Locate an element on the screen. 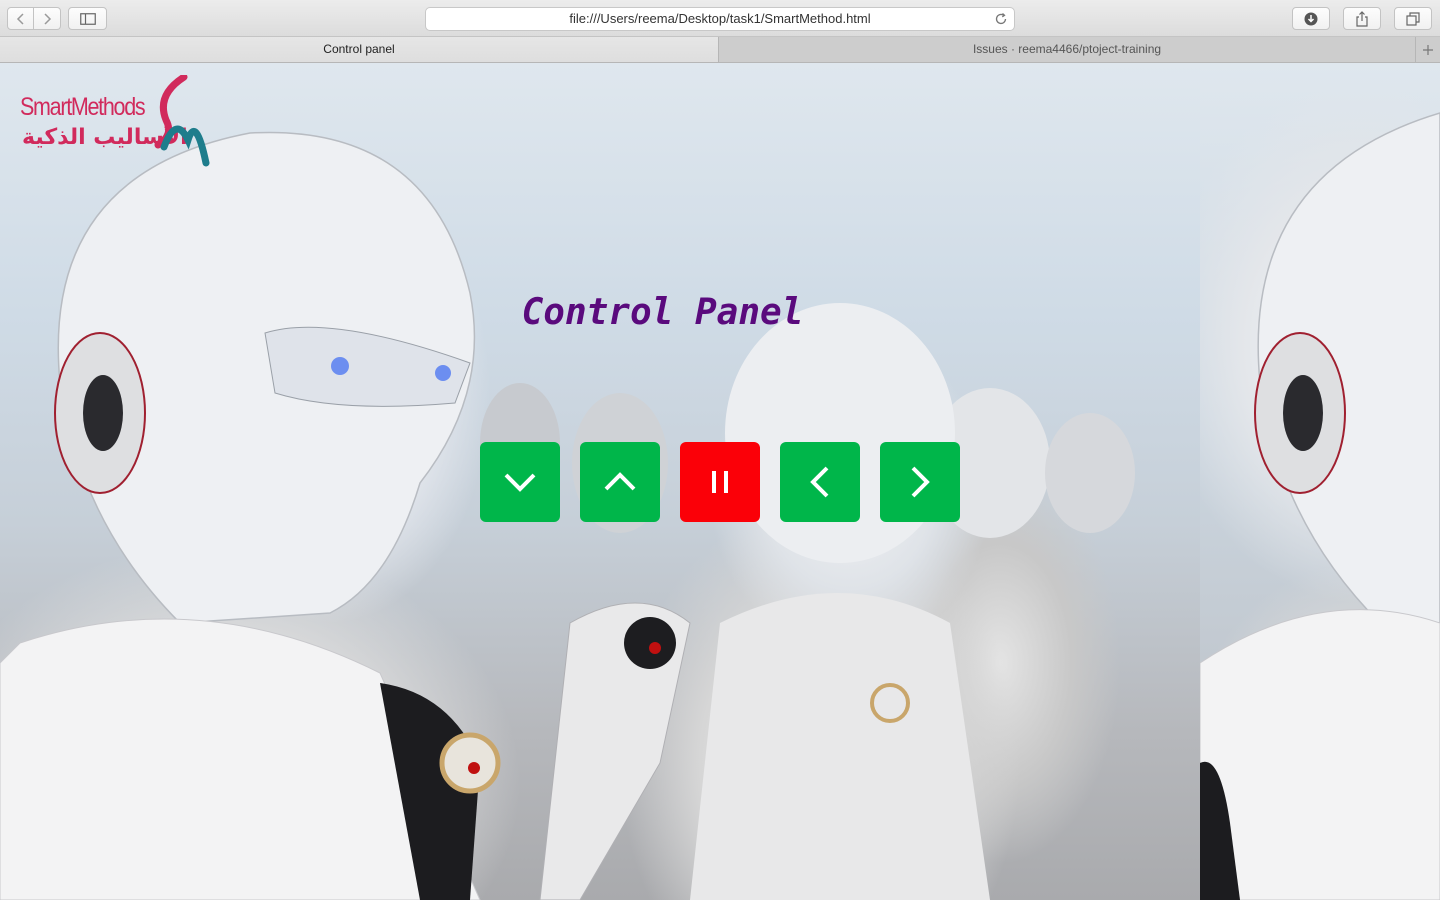  pause-button is located at coordinates (720, 482).